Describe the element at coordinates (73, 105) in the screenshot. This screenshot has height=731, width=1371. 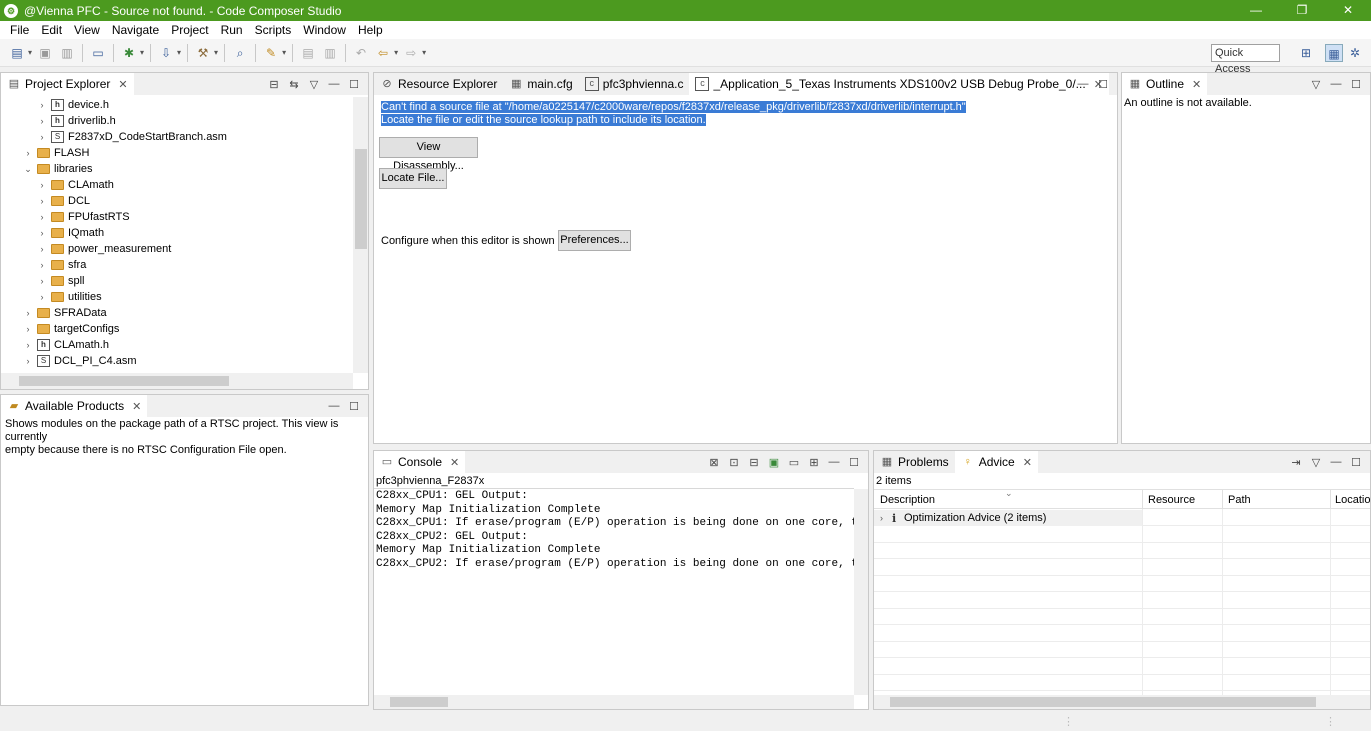
I see `tree-item: › h device.h` at that location.